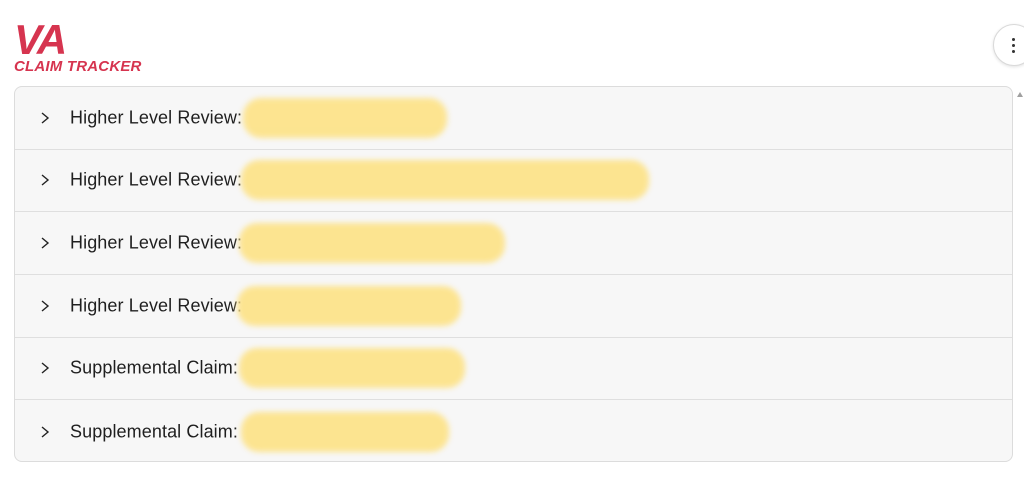 Image resolution: width=1024 pixels, height=477 pixels. What do you see at coordinates (40, 39) in the screenshot?
I see `logo-va-text: VA` at bounding box center [40, 39].